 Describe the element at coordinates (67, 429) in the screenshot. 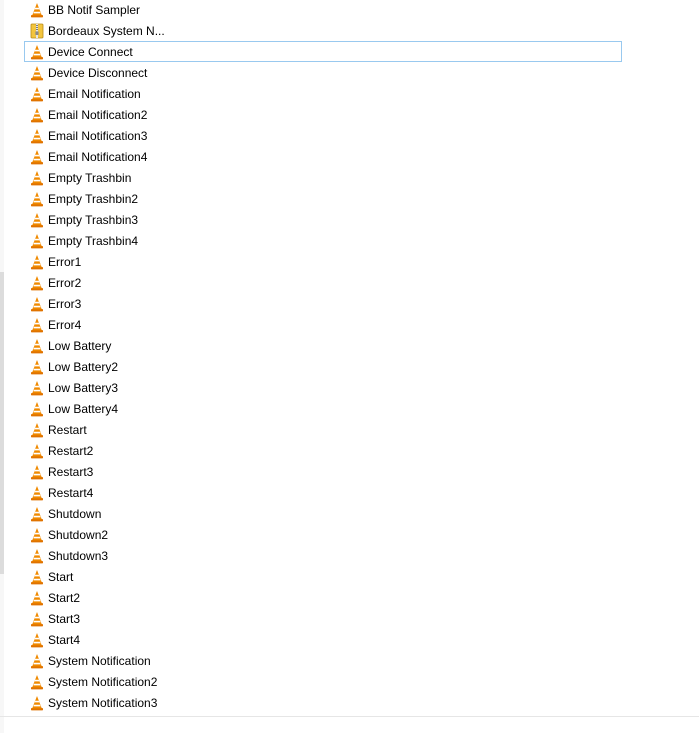

I see `file-name: Restart` at that location.